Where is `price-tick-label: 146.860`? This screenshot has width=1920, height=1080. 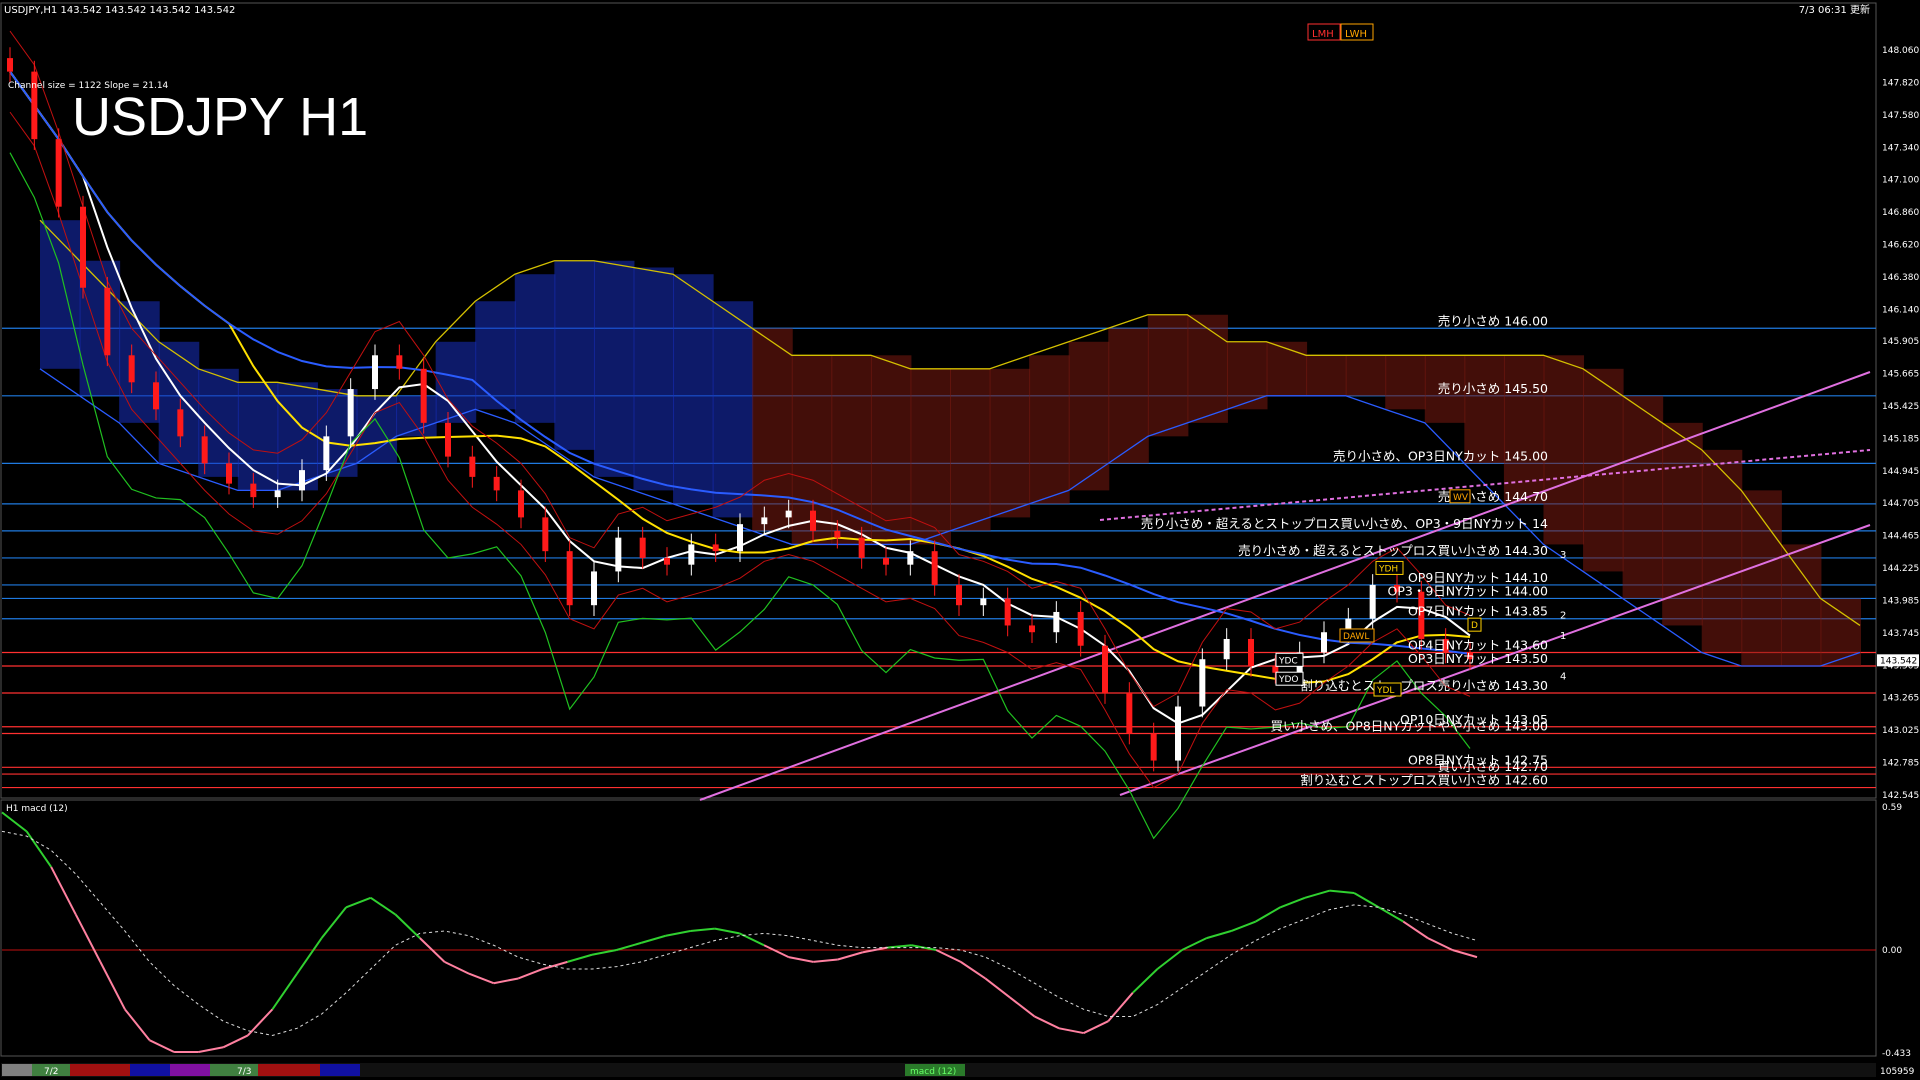
price-tick-label: 146.860 is located at coordinates (1900, 213).